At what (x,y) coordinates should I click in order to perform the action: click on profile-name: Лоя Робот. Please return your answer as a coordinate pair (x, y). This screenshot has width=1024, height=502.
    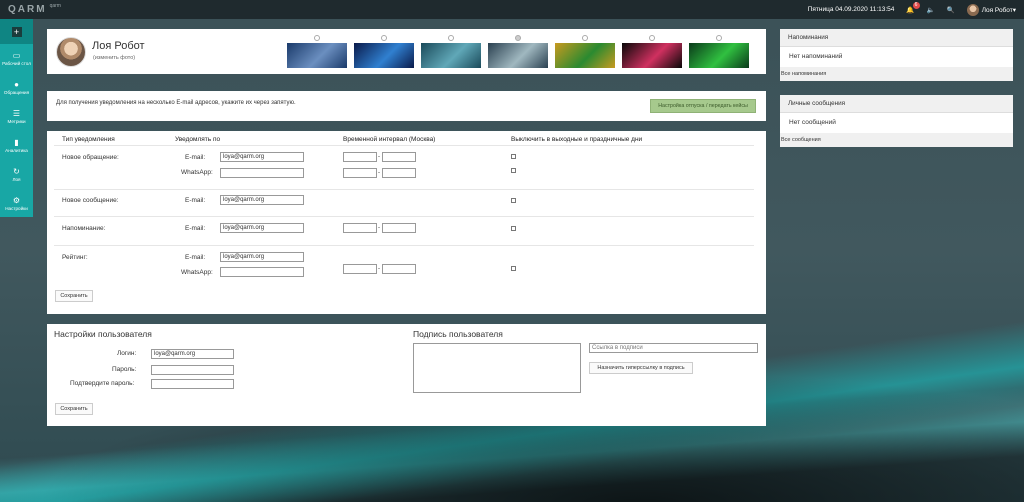
    Looking at the image, I should click on (118, 46).